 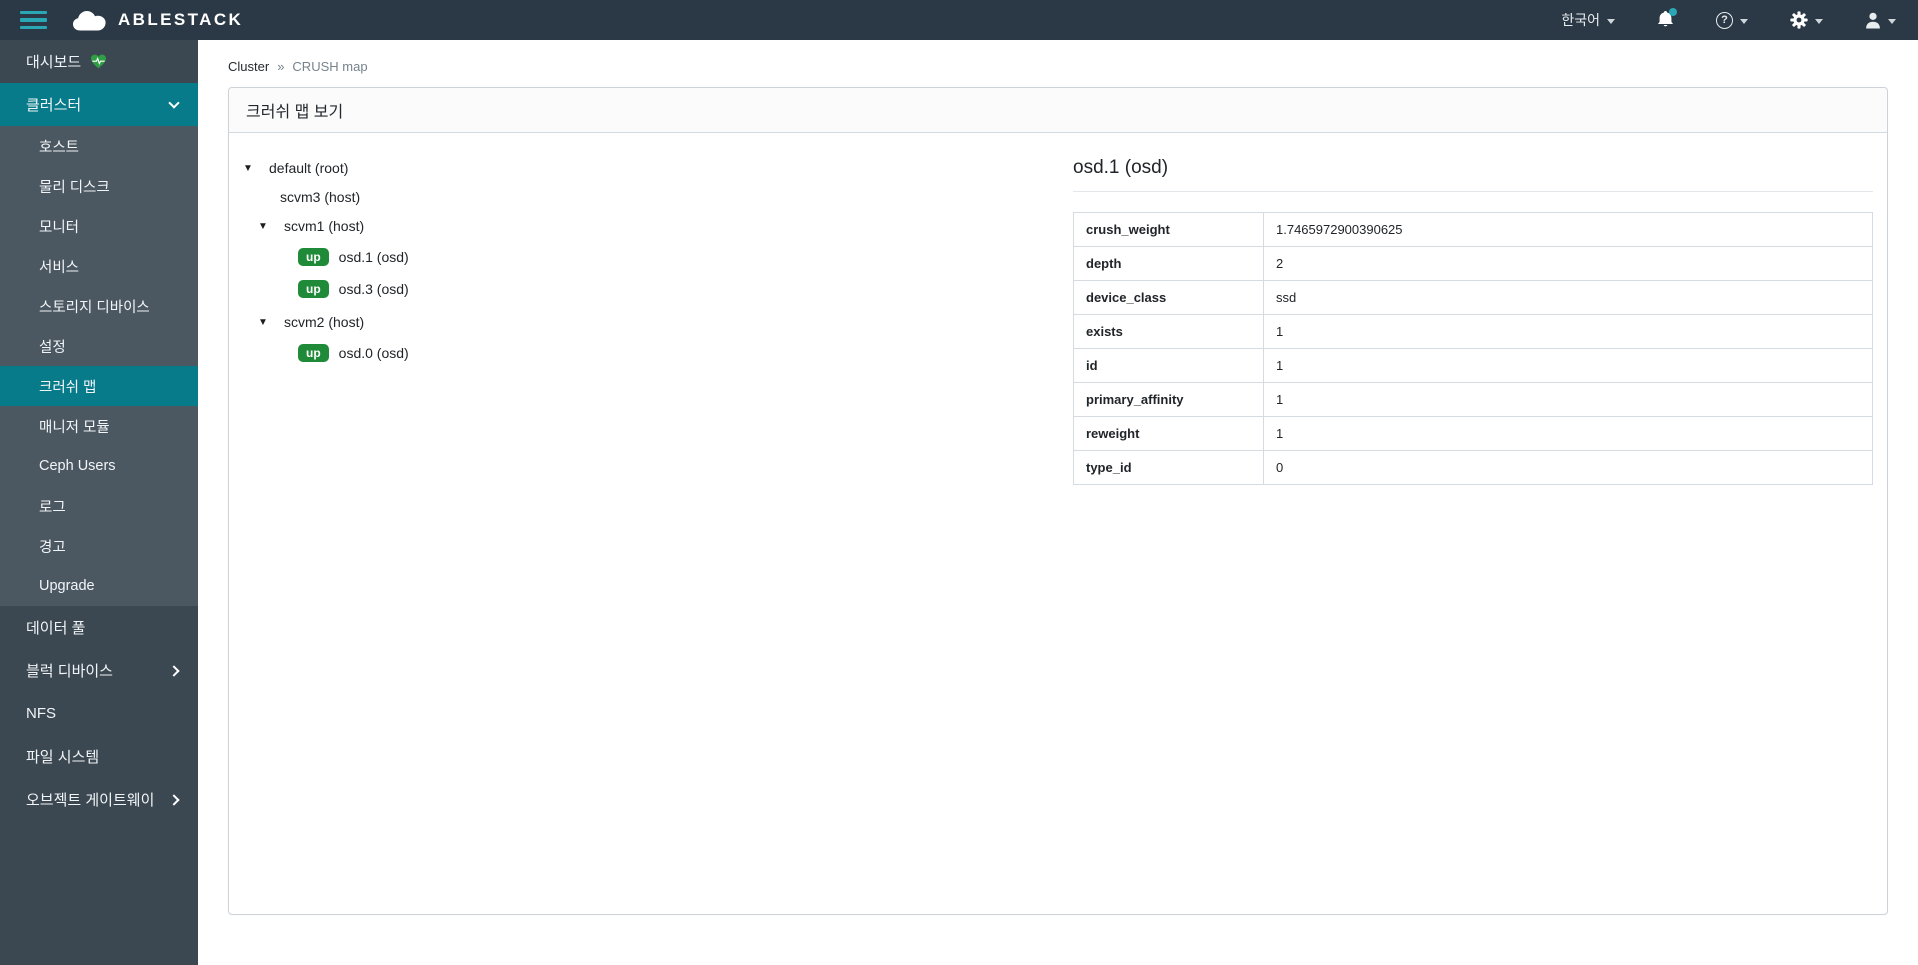 I want to click on notifications-button, so click(x=1665, y=20).